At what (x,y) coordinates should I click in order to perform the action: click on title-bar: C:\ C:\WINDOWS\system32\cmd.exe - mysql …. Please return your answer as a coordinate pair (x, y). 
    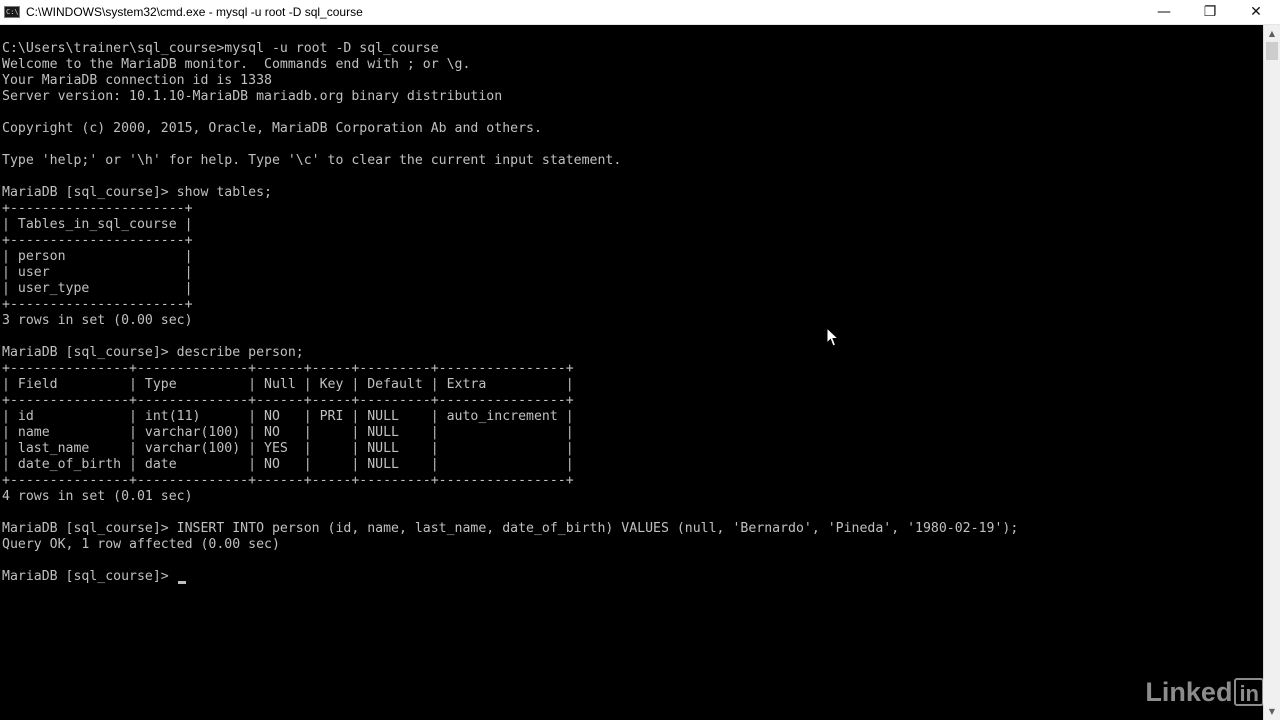
    Looking at the image, I should click on (640, 12).